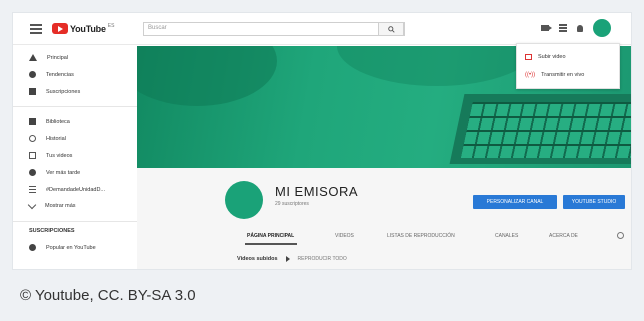 Image resolution: width=644 pixels, height=321 pixels. I want to click on youtube-logo: YouTube ES, so click(83, 28).